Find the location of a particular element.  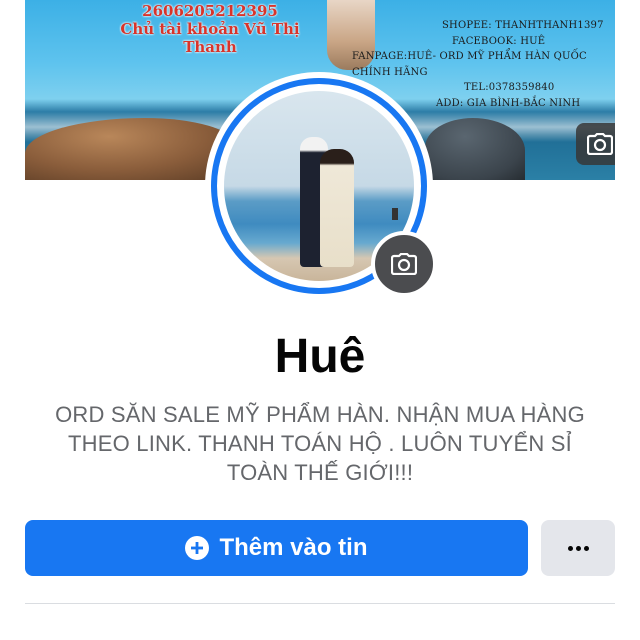

avatar-buoy is located at coordinates (395, 214).